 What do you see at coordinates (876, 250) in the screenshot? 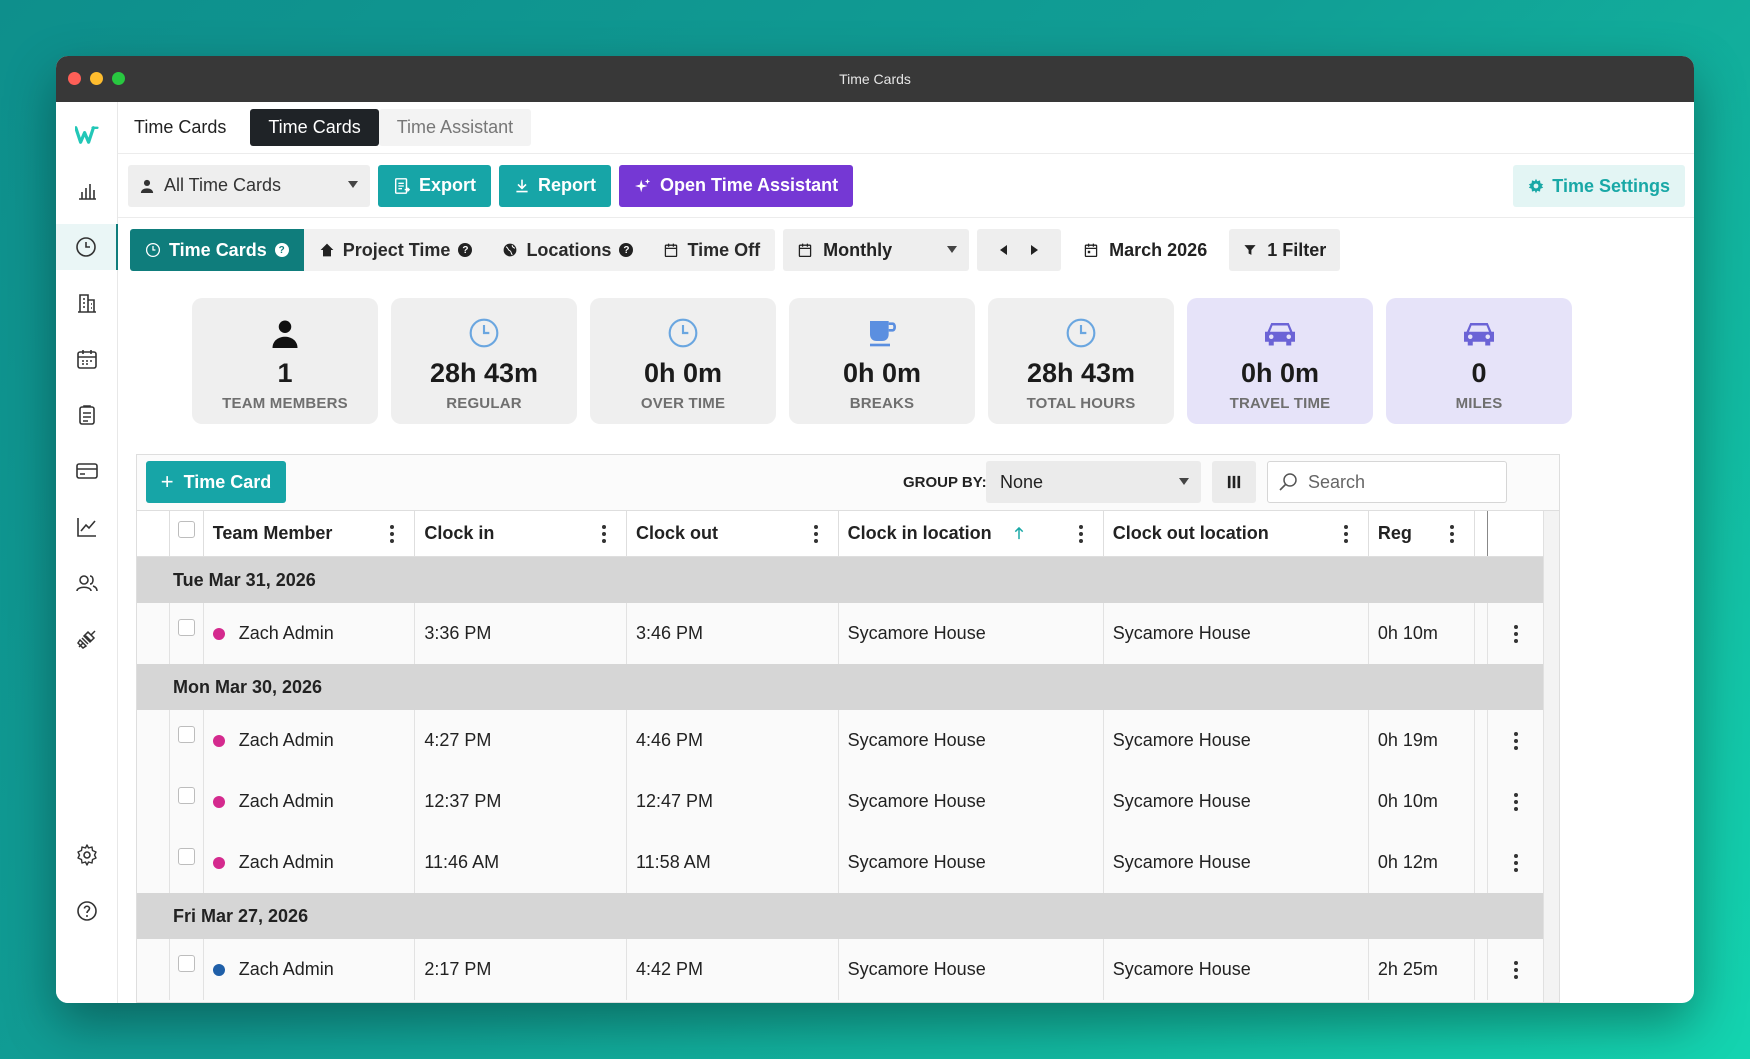
I see `period-select: Monthly` at bounding box center [876, 250].